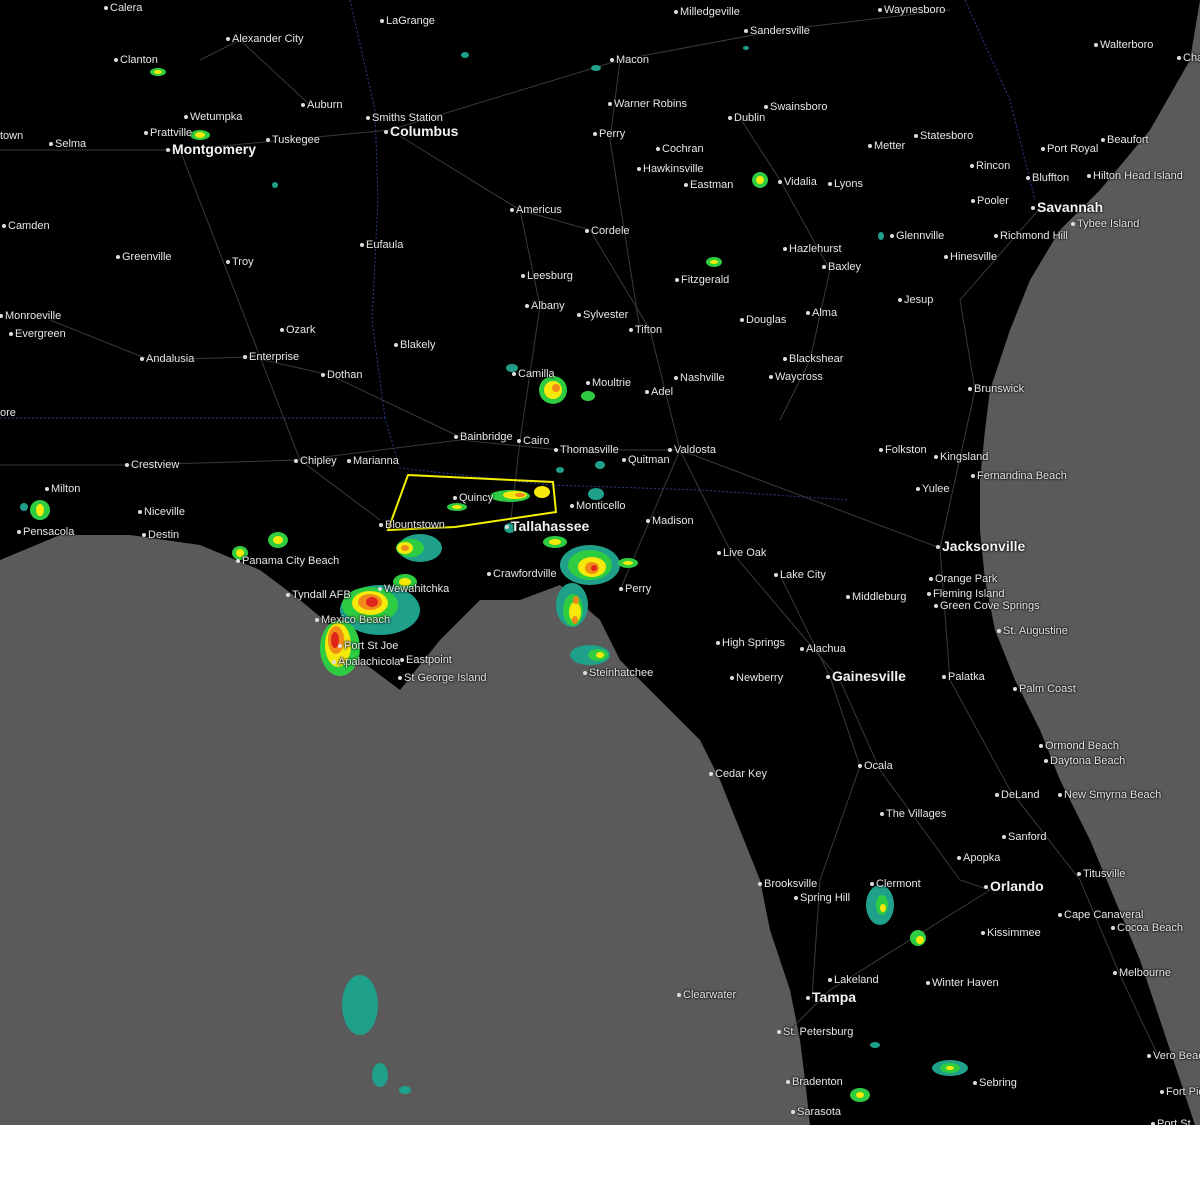 The image size is (1200, 1200). I want to click on city-label: Cordele, so click(610, 231).